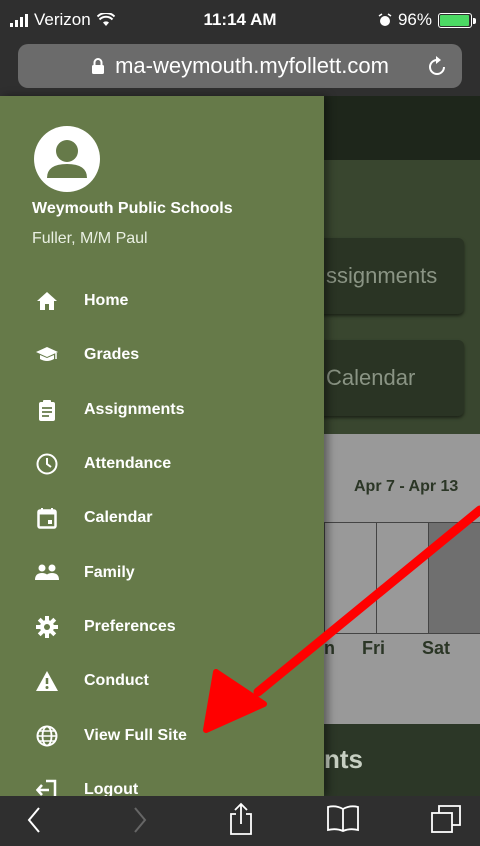 This screenshot has width=480, height=846. I want to click on day-label: Sat, so click(436, 648).